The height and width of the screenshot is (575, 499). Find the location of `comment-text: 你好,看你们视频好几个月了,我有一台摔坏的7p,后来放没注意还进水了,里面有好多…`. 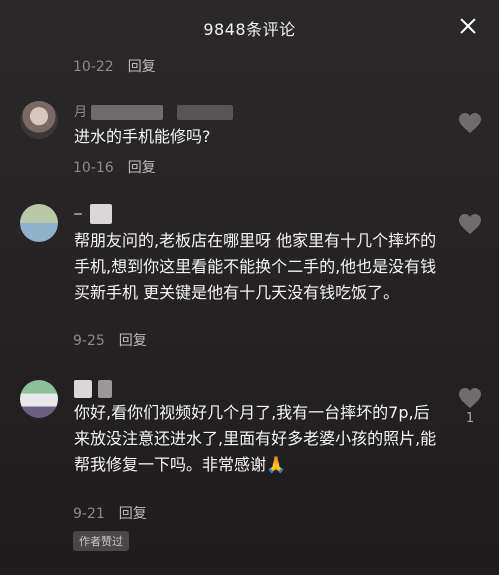

comment-text: 你好,看你们视频好几个月了,我有一台摔坏的7p,后来放没注意还进水了,里面有好多… is located at coordinates (255, 438).